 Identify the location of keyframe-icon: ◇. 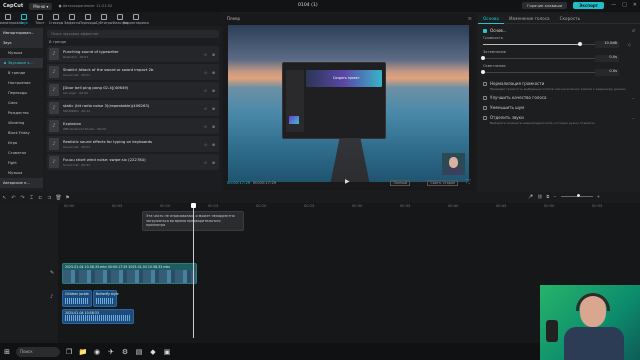
(629, 44).